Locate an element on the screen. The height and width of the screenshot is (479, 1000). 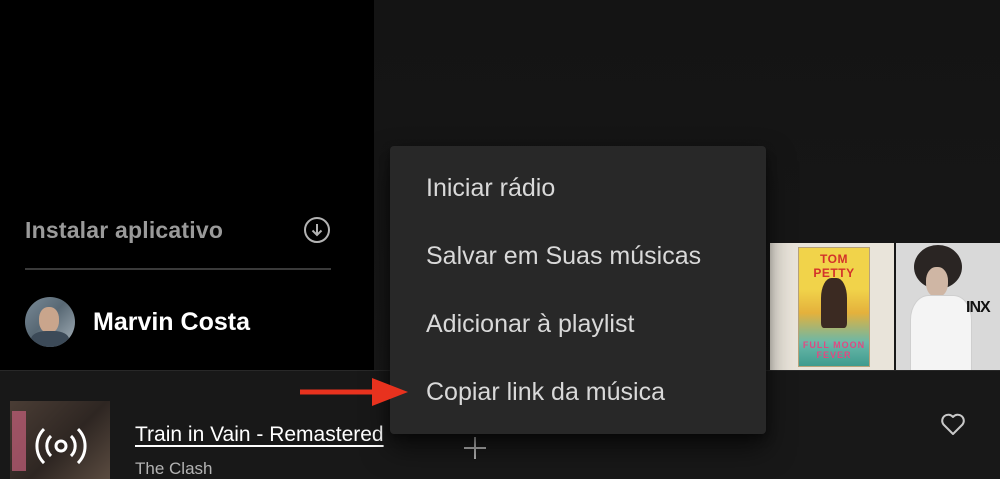
avatar-shirt is located at coordinates (50, 339).